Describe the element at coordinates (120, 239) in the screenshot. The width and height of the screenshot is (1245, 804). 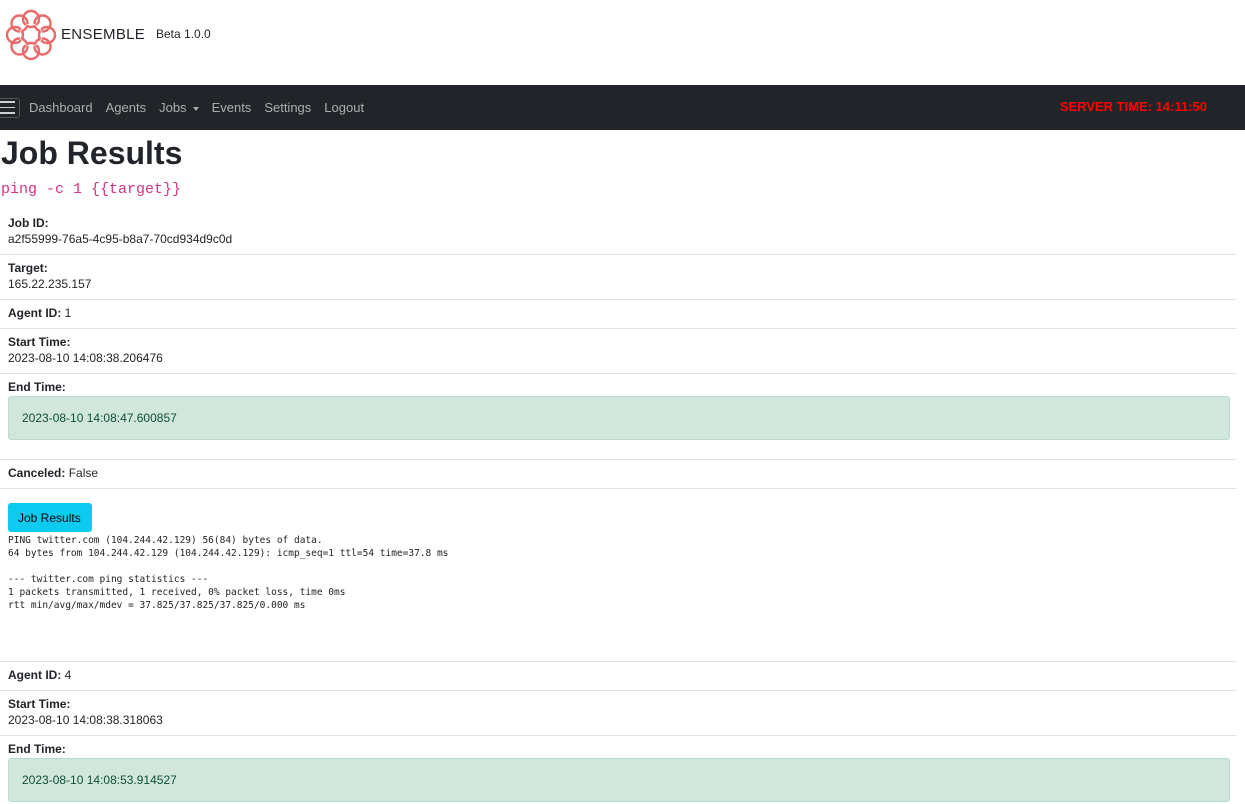
I see `job-id-value: a2f55999-76a5-4c95-b8a7-70cd934d9c0d` at that location.